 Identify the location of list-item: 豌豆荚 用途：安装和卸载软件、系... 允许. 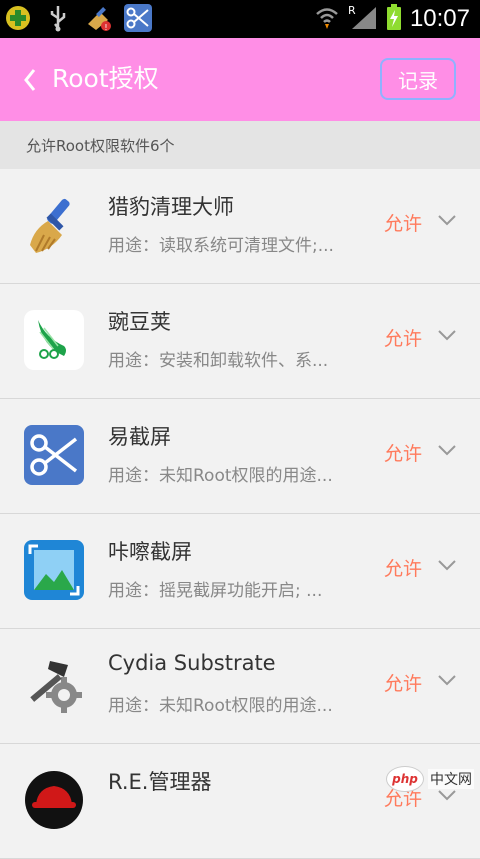
(240, 341).